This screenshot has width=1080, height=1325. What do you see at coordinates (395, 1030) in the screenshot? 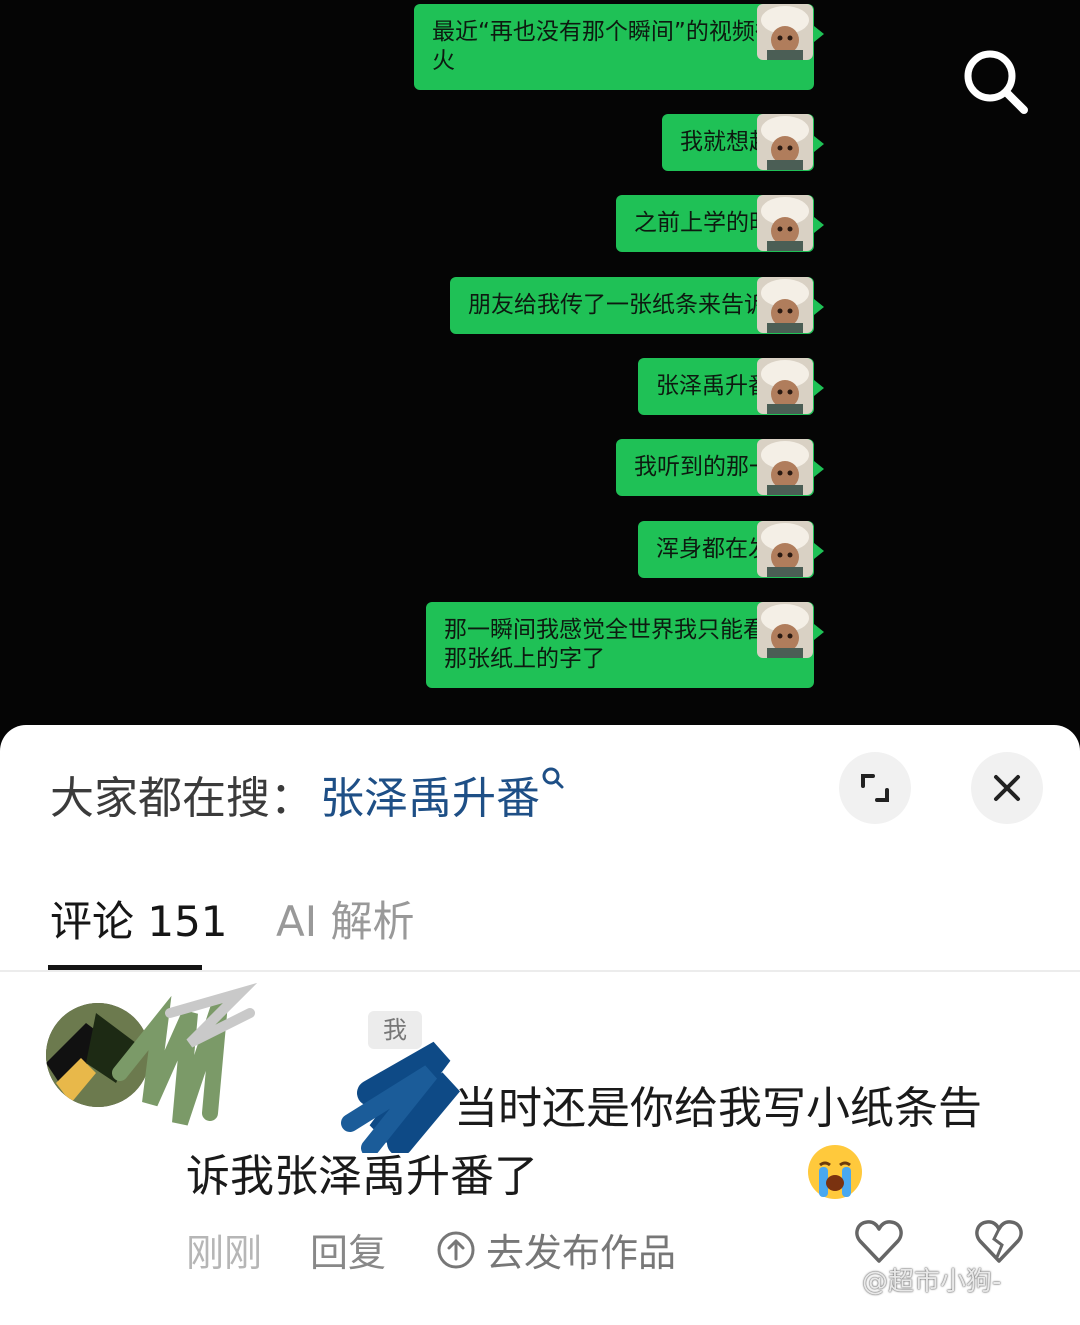
I see `me-badge: 我` at bounding box center [395, 1030].